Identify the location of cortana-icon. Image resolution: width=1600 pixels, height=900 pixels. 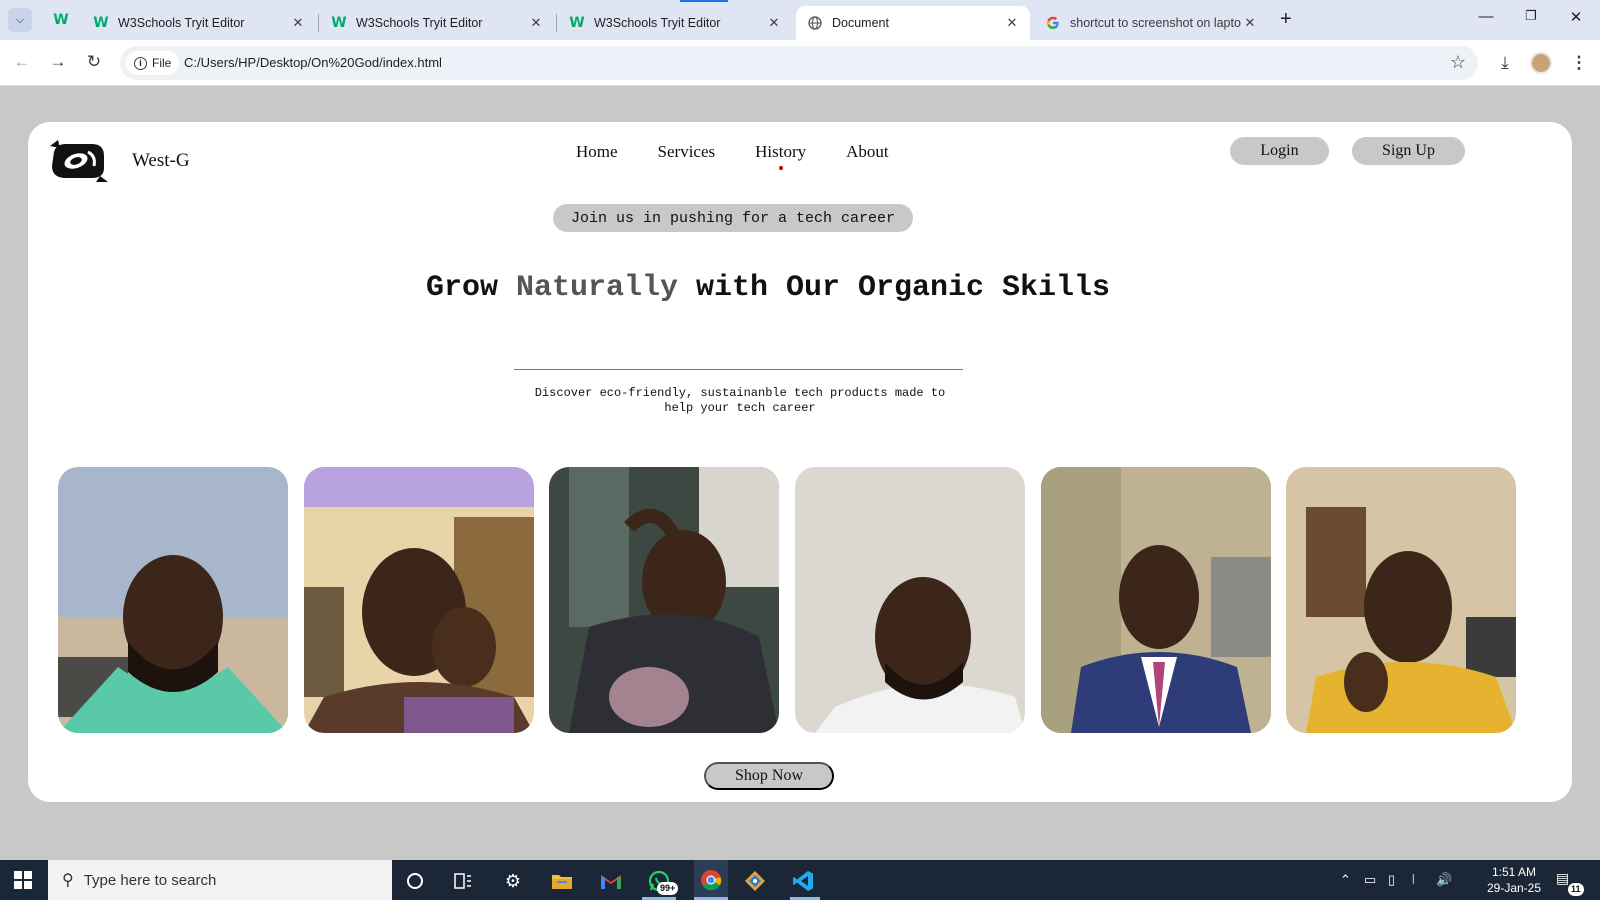
(415, 881).